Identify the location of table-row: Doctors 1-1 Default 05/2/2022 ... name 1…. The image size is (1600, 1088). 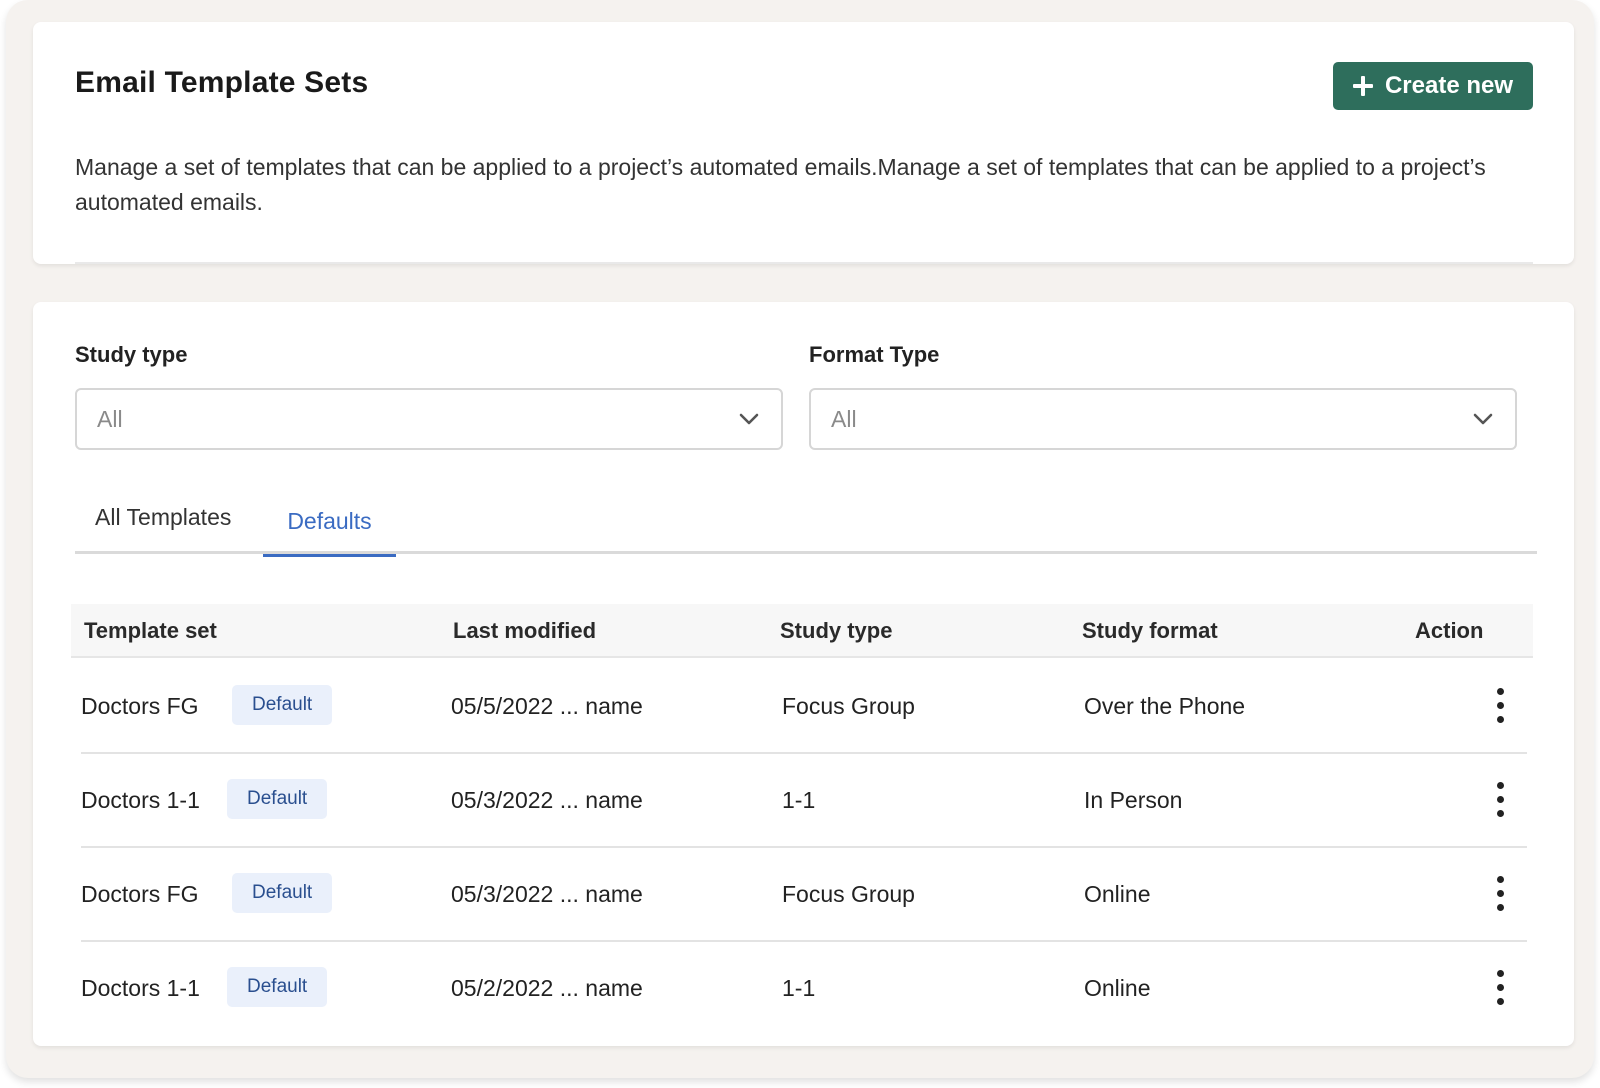
(804, 988).